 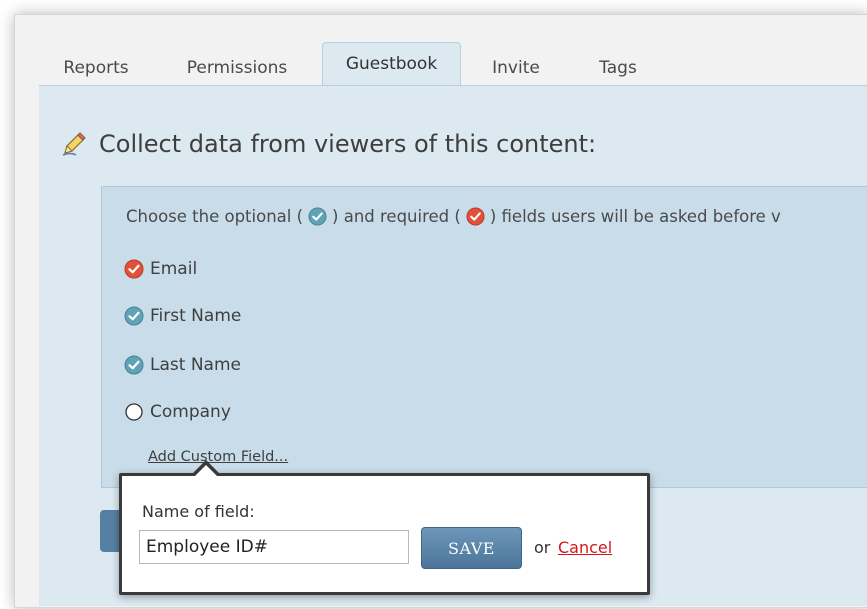 I want to click on field-label: First Name, so click(x=196, y=316).